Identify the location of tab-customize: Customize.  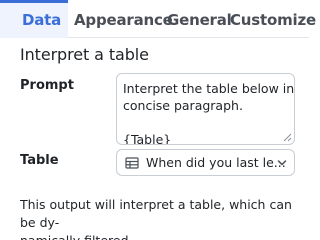
(273, 19).